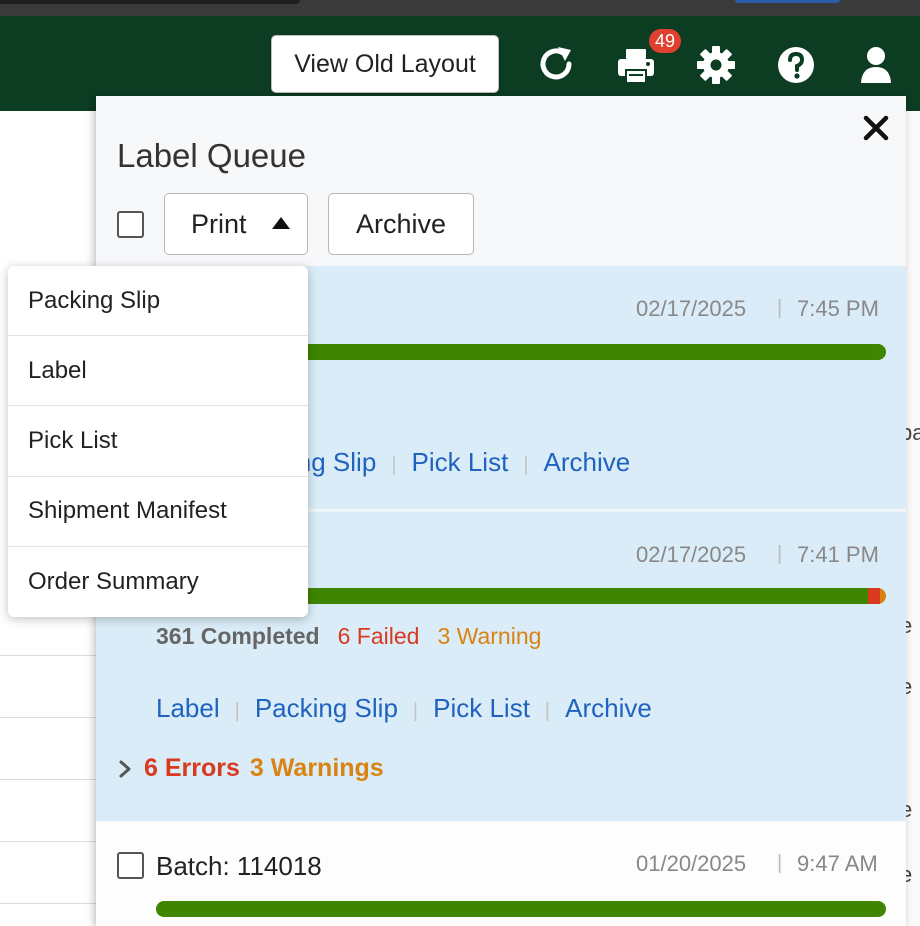 Image resolution: width=920 pixels, height=926 pixels. I want to click on completed-count: 361 Completed, so click(238, 636).